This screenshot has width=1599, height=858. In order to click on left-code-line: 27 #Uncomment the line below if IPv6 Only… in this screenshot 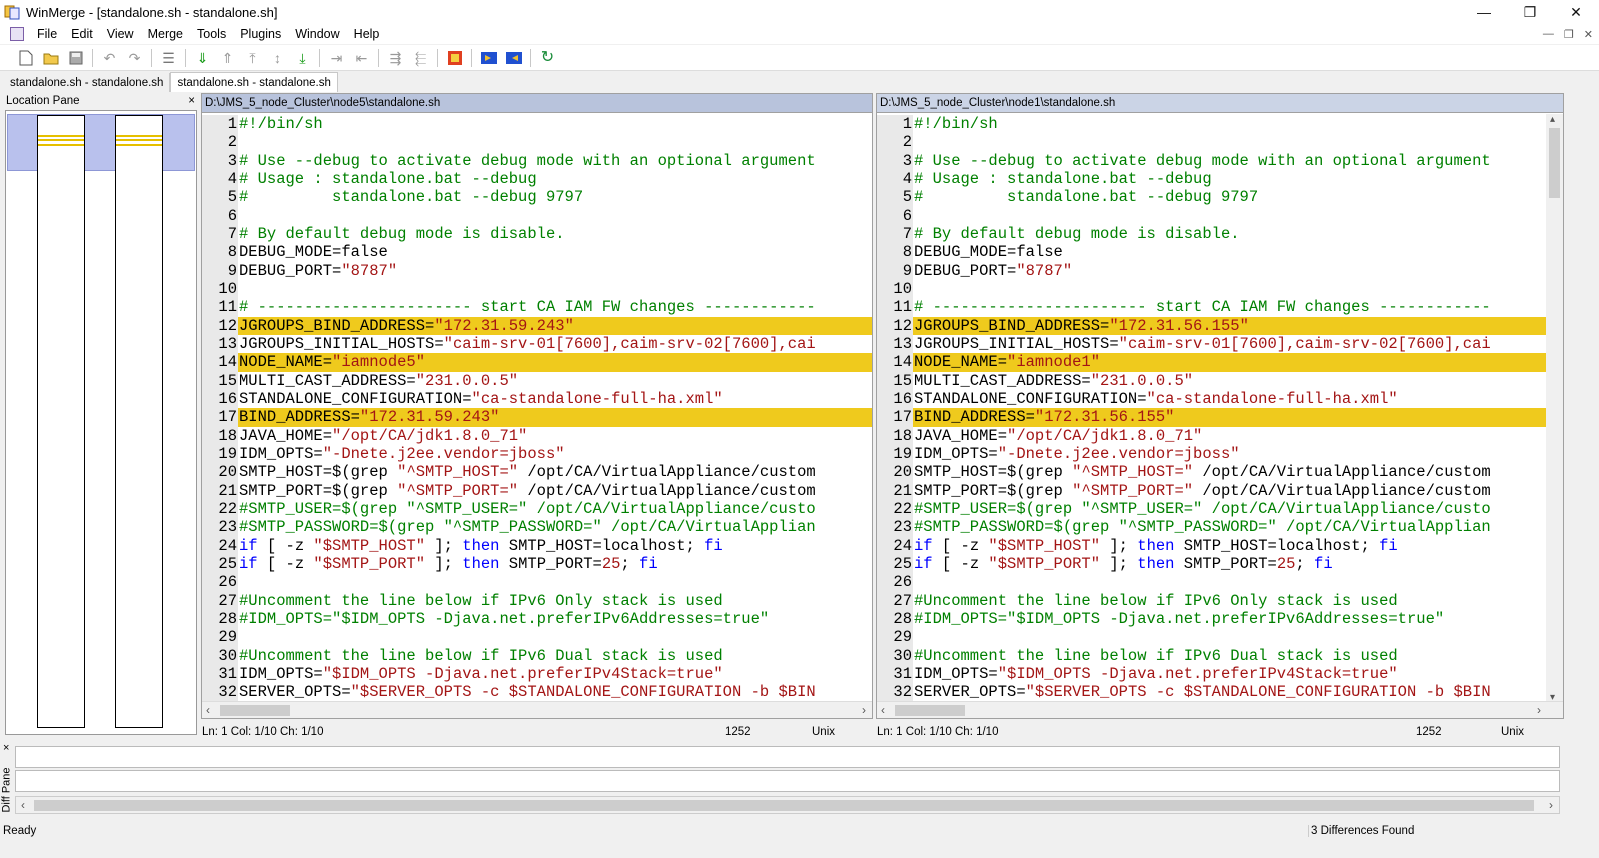, I will do `click(537, 600)`.